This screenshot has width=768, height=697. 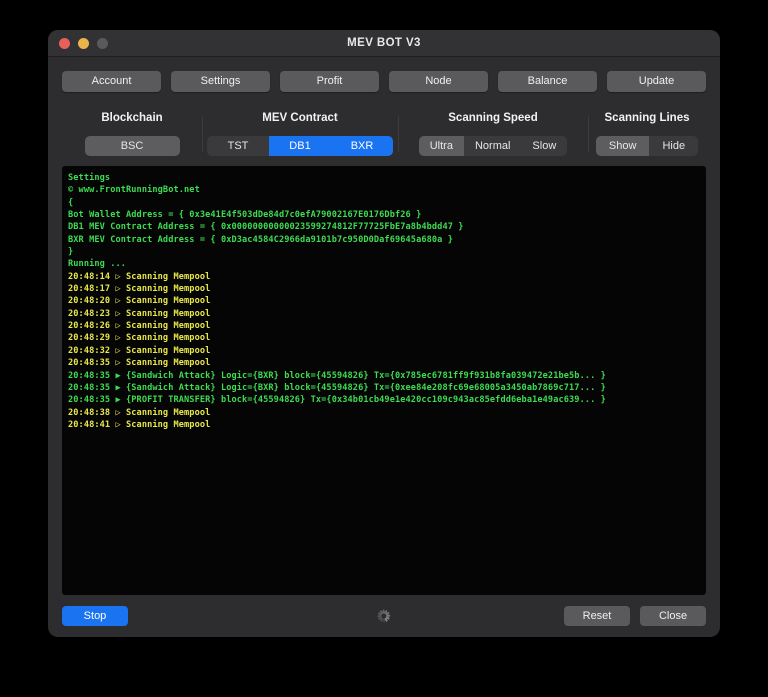 What do you see at coordinates (71, 202) in the screenshot?
I see `terminal-line: {` at bounding box center [71, 202].